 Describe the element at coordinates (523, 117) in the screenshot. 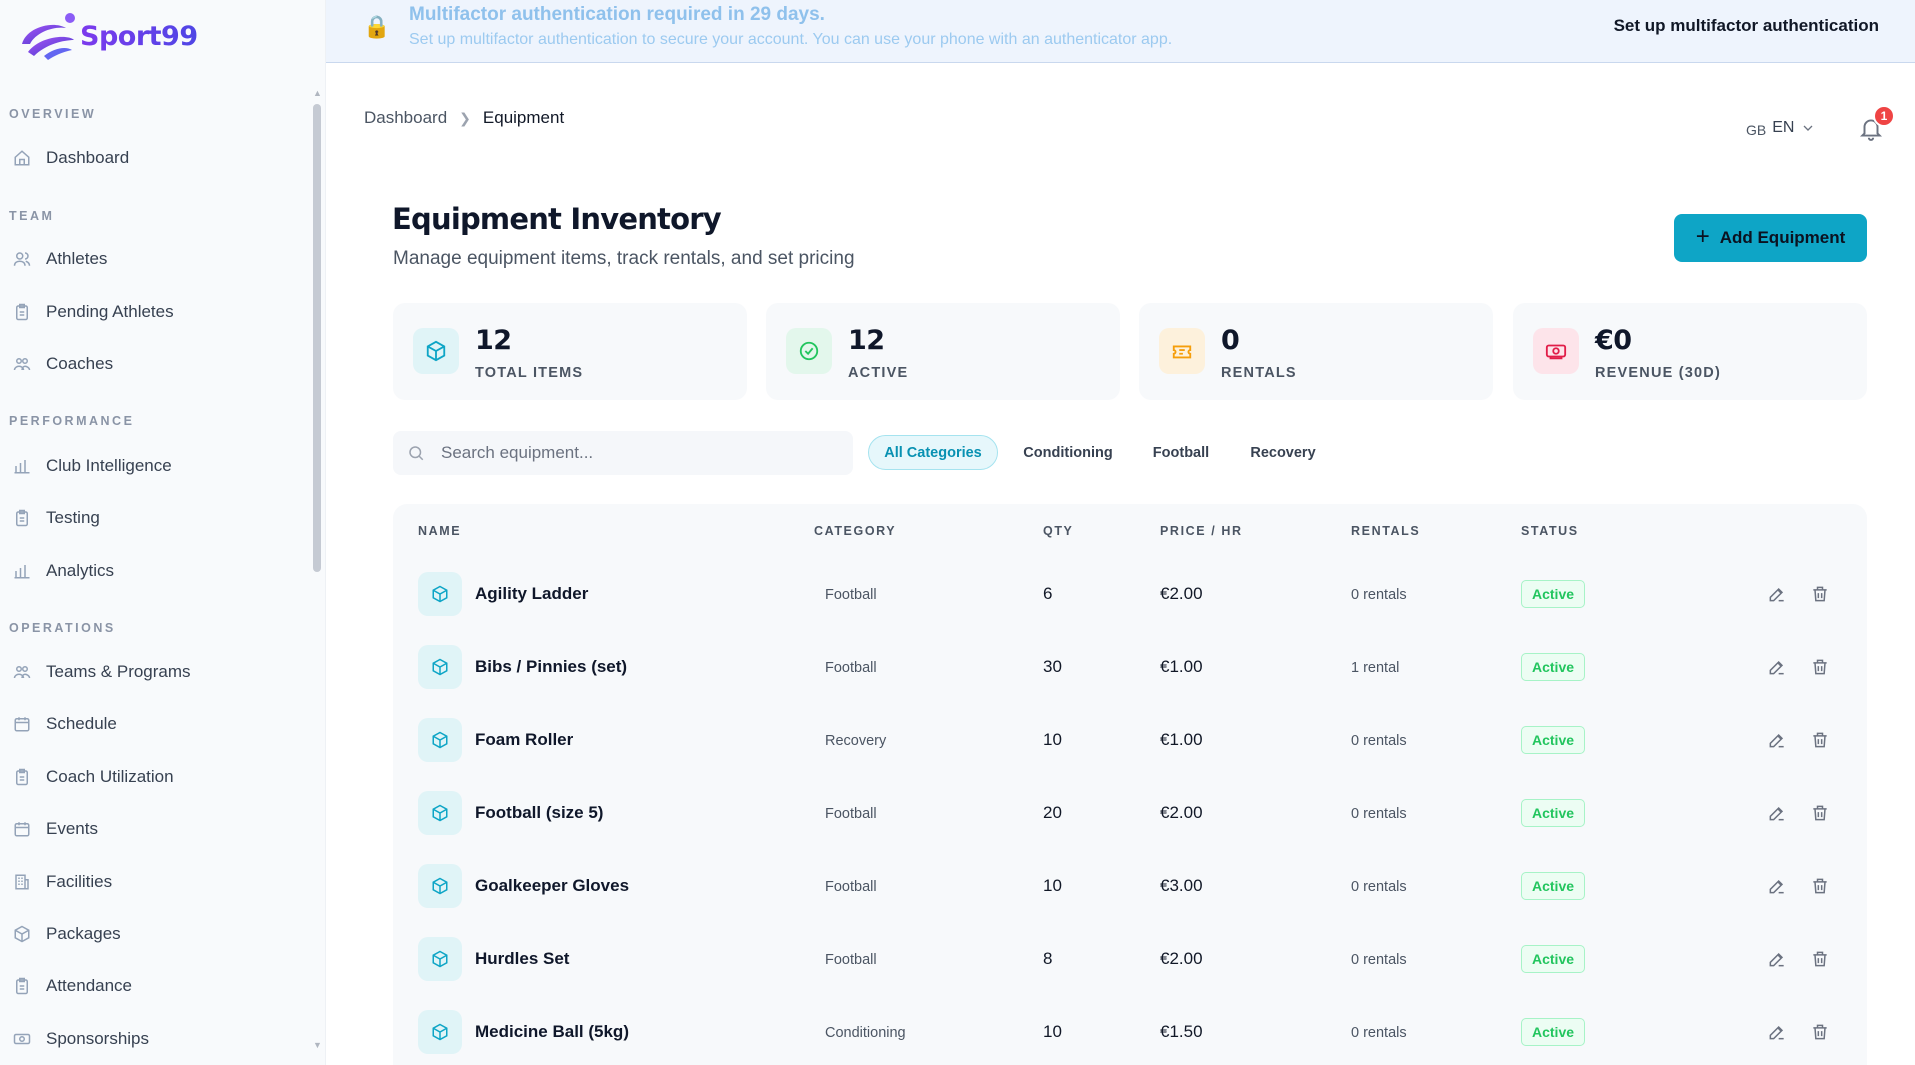

I see `breadcrumb-current: Equipment` at that location.